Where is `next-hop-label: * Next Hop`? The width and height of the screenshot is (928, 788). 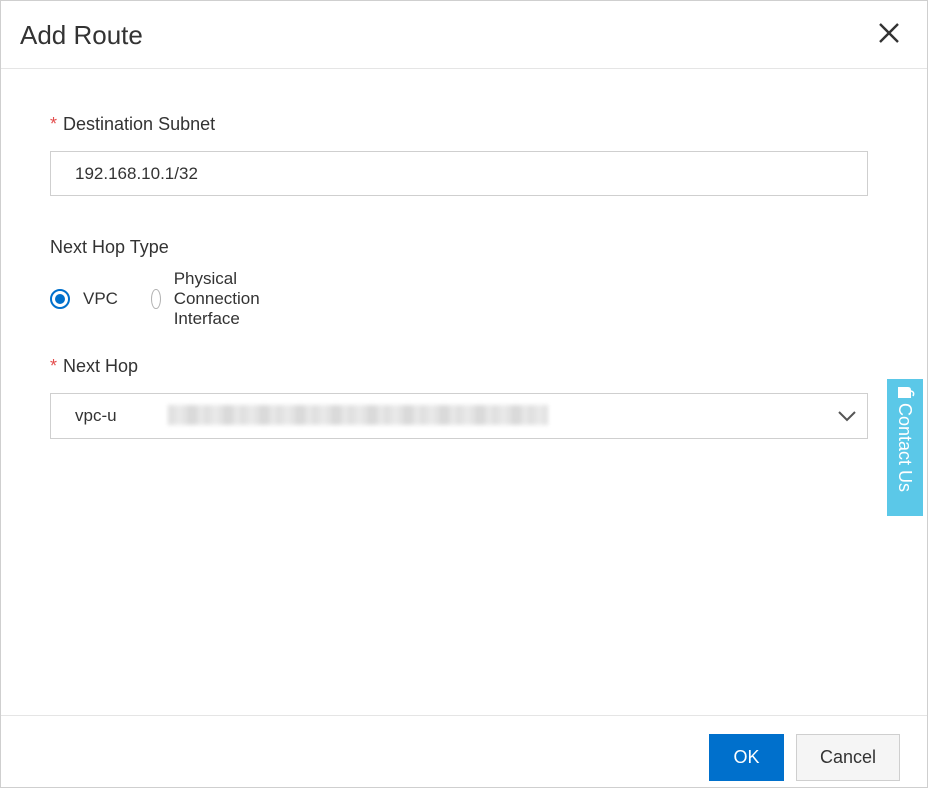
next-hop-label: * Next Hop is located at coordinates (94, 366).